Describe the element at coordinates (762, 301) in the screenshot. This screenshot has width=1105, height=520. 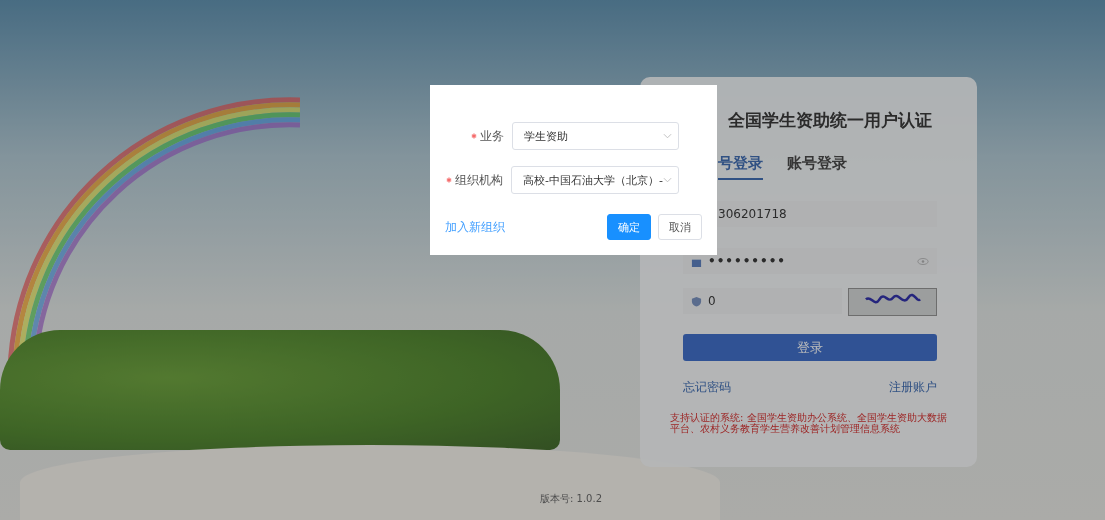
I see `captcha-field: 0` at that location.